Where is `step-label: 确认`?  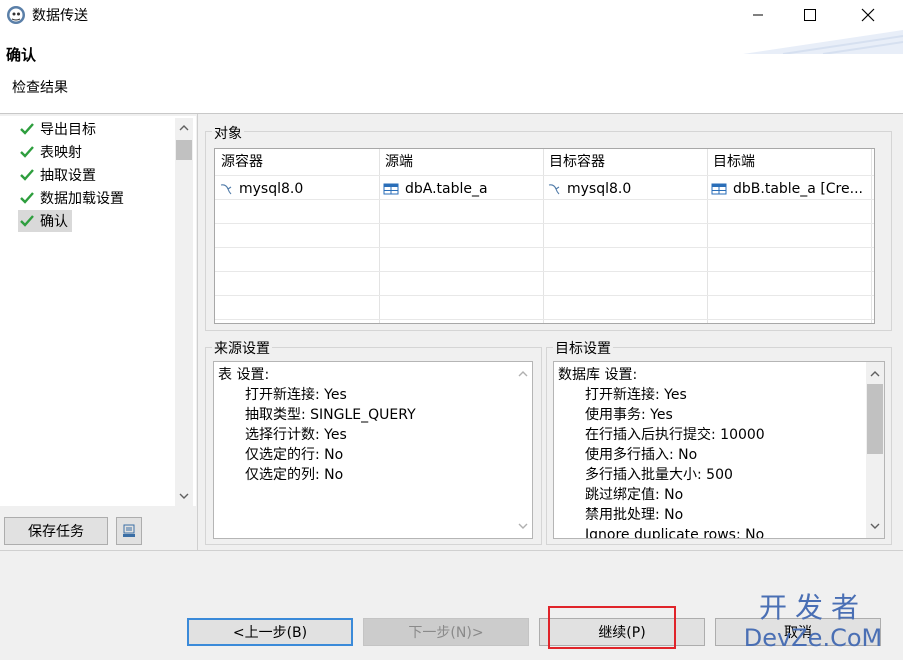
step-label: 确认 is located at coordinates (54, 221).